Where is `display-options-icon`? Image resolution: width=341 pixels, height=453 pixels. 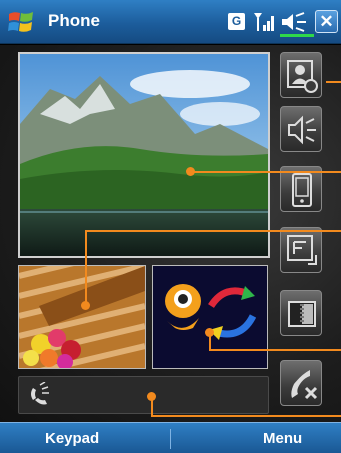 display-options-icon is located at coordinates (302, 250).